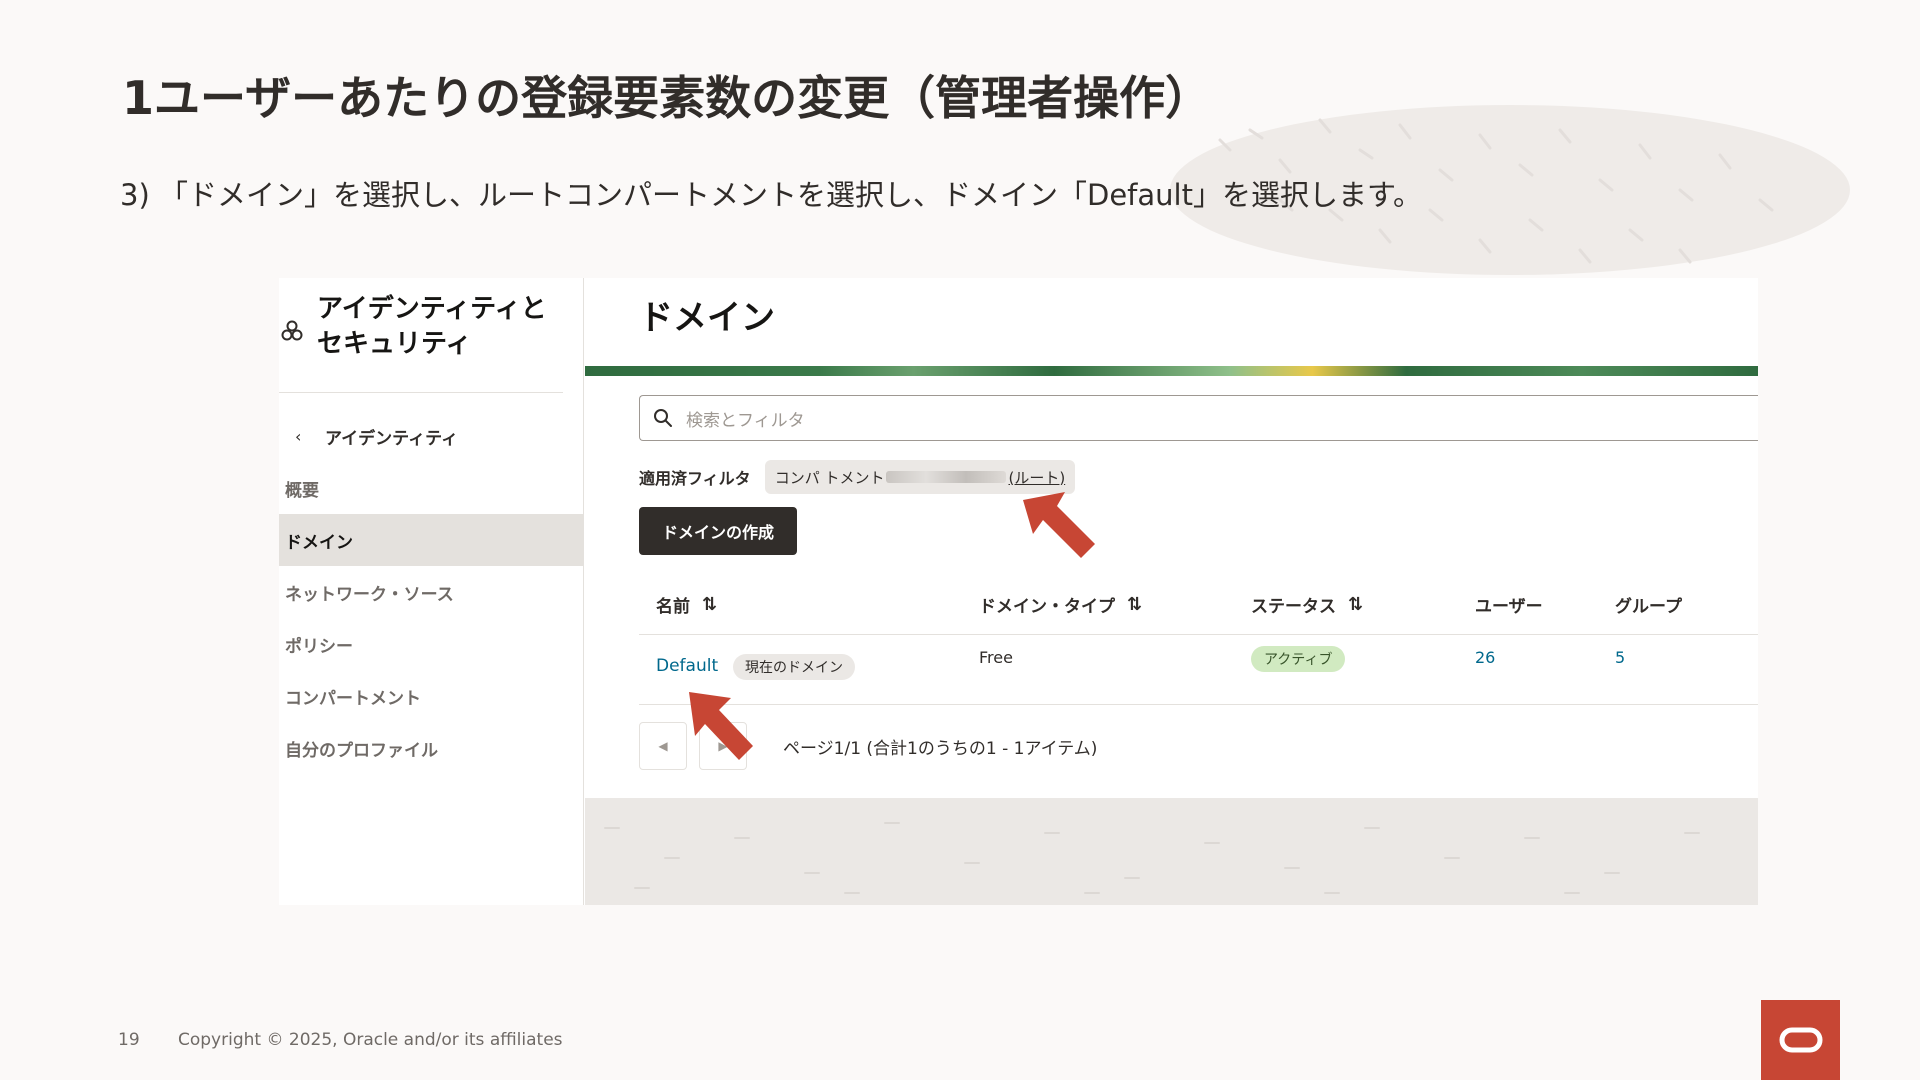 This screenshot has height=1080, width=1920. I want to click on oracle-logo, so click(1800, 1040).